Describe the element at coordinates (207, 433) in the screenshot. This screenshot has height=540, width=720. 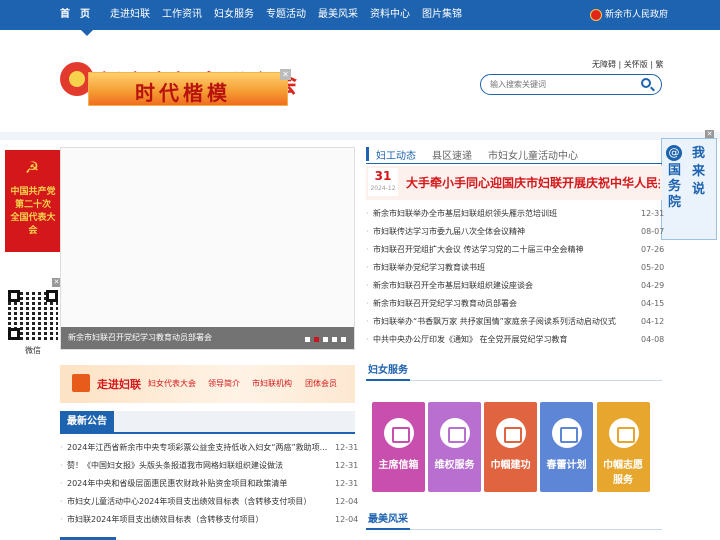
I see `notice-underline` at that location.